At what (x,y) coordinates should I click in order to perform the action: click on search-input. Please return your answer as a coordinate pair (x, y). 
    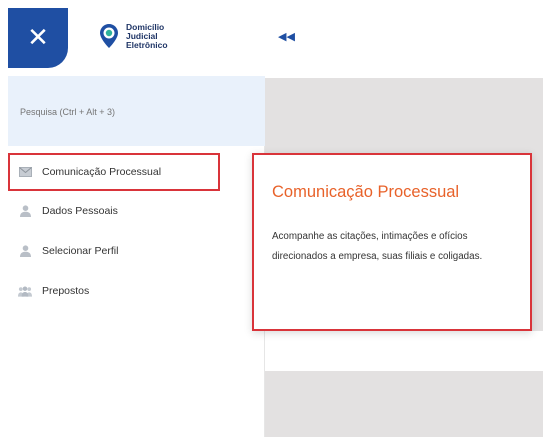
    Looking at the image, I should click on (130, 112).